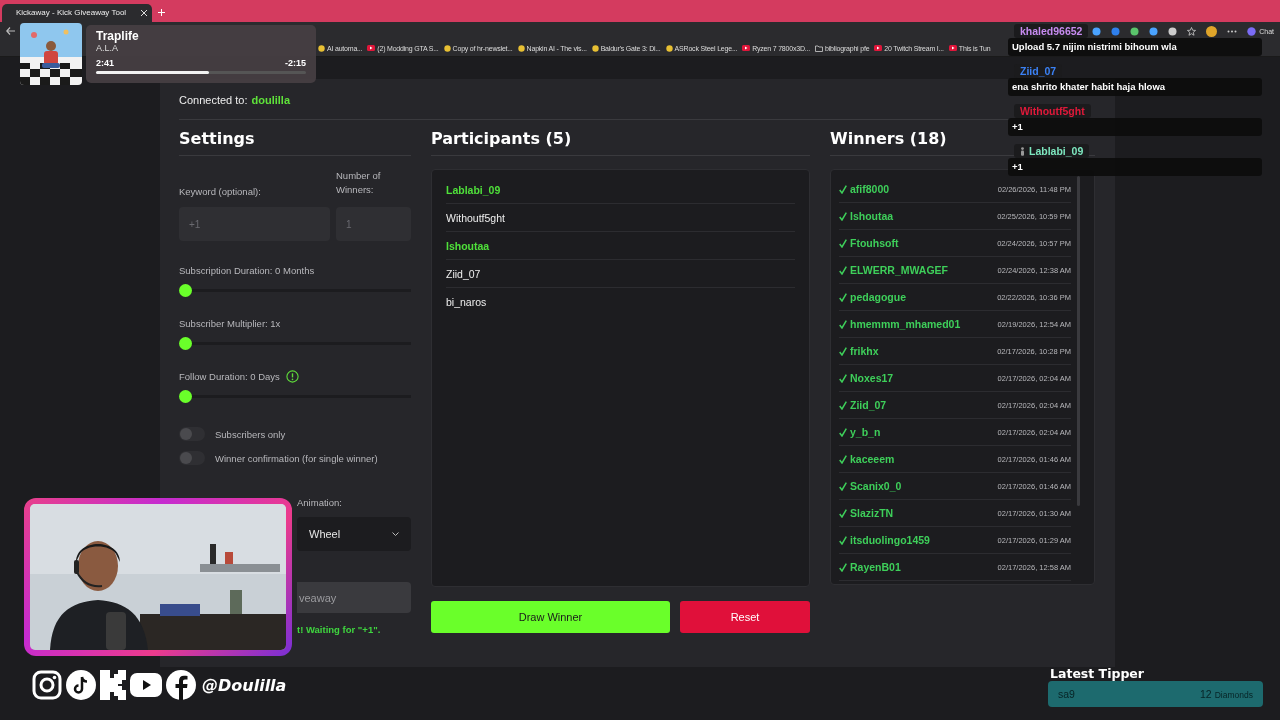 This screenshot has height=720, width=1280. Describe the element at coordinates (1052, 111) in the screenshot. I see `chat-username: Withoutf5ght` at that location.